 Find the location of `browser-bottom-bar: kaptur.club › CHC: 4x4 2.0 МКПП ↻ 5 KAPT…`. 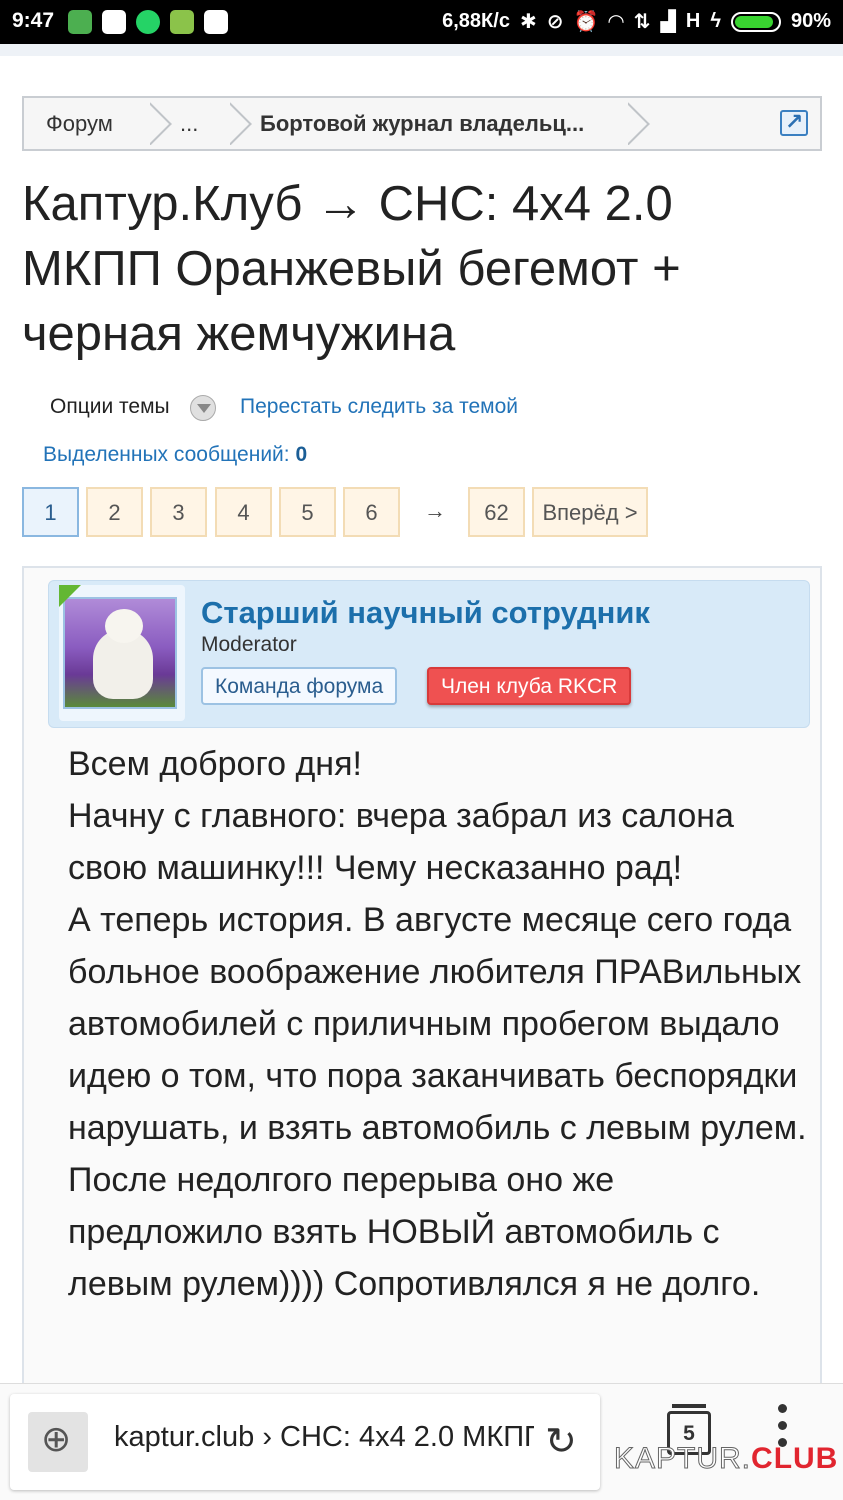

browser-bottom-bar: kaptur.club › CHC: 4x4 2.0 МКПП ↻ 5 KAPT… is located at coordinates (421, 1441).